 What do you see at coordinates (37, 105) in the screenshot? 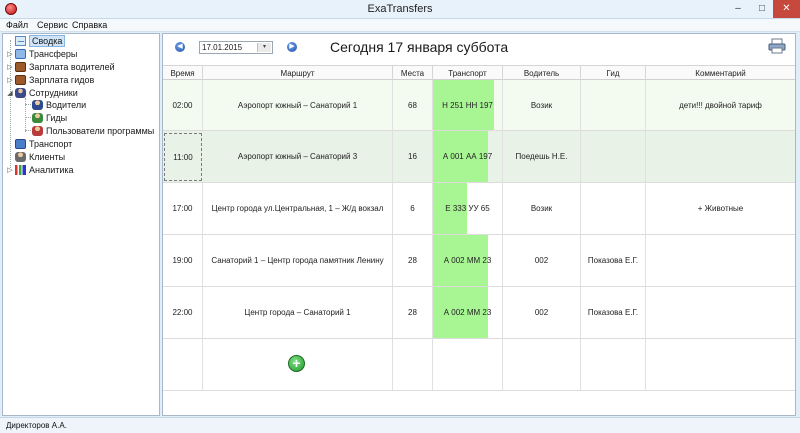
I see `driver-icon` at bounding box center [37, 105].